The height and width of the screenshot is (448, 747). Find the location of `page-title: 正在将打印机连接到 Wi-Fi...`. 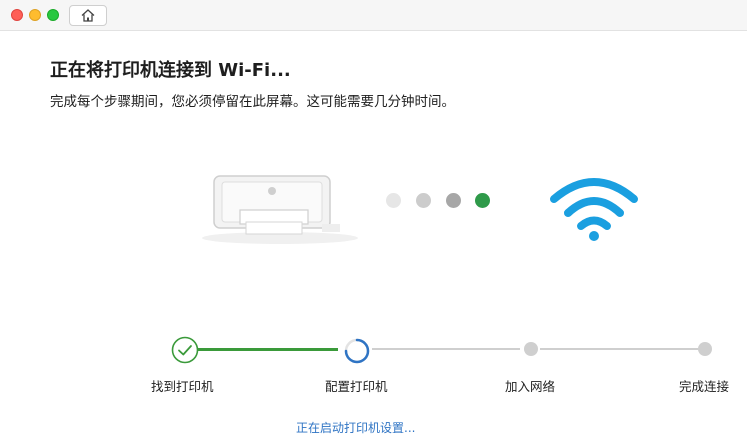

page-title: 正在将打印机连接到 Wi-Fi... is located at coordinates (170, 70).